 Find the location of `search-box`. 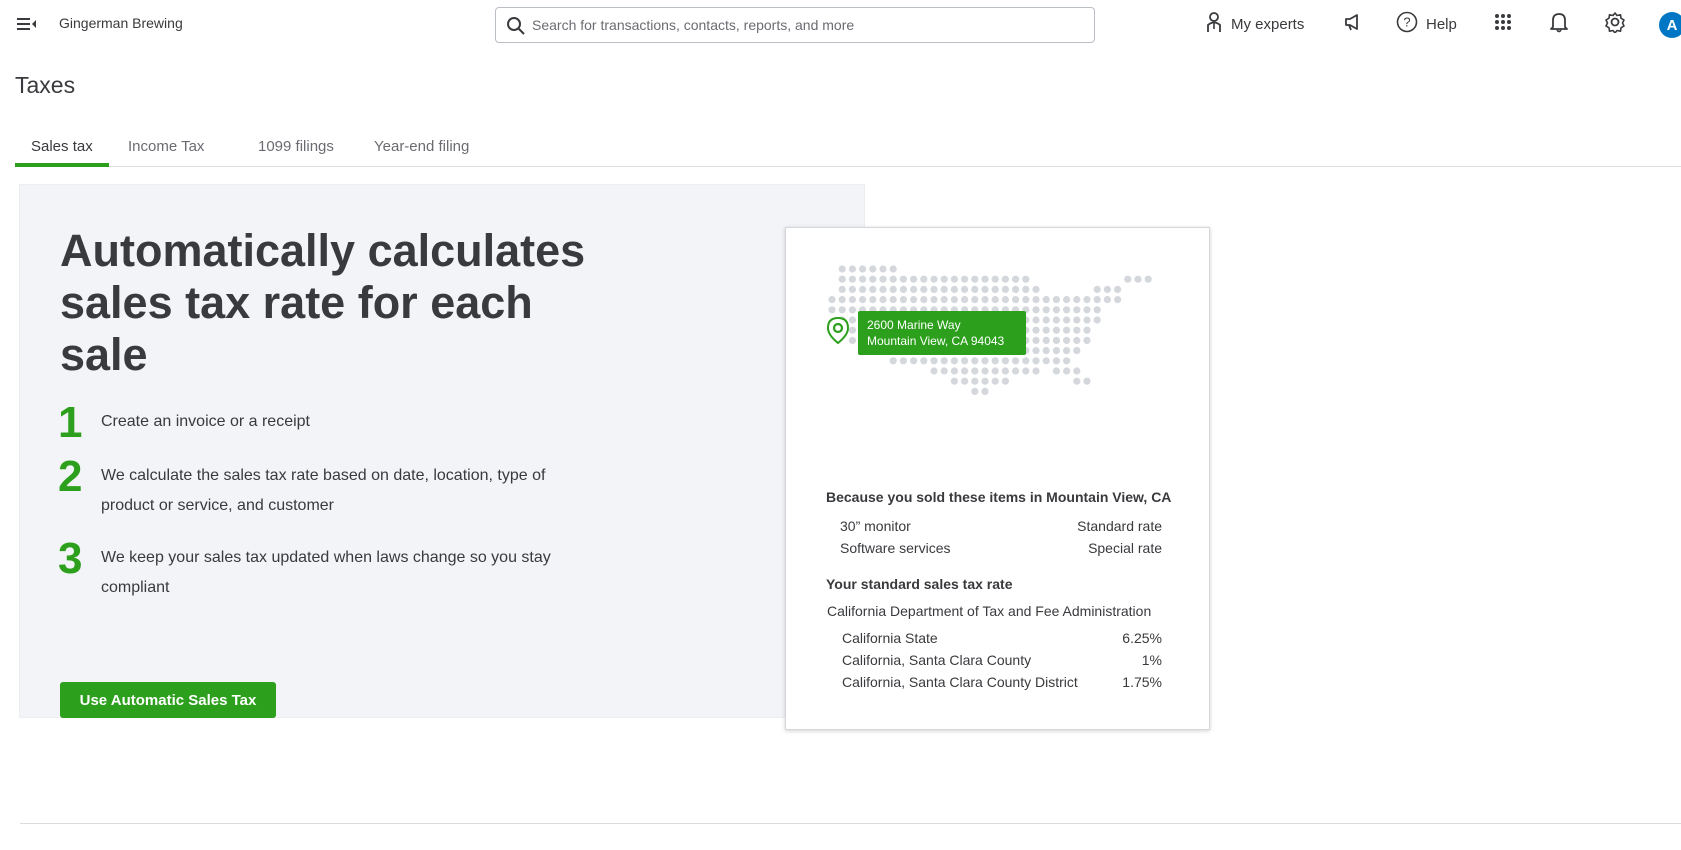

search-box is located at coordinates (795, 25).